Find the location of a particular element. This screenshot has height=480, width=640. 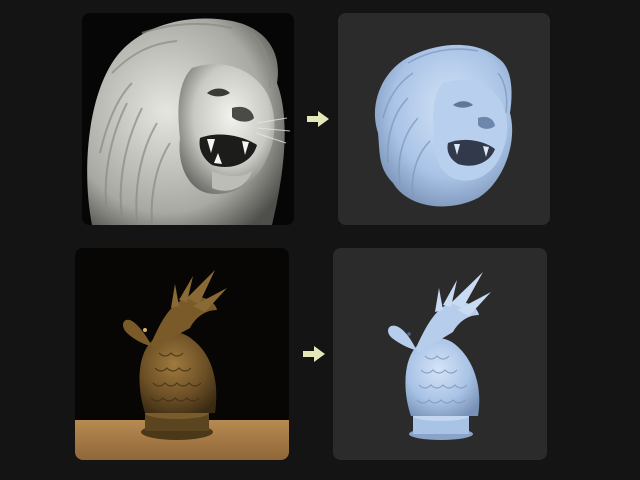

dragon-sculpture-image is located at coordinates (182, 354).